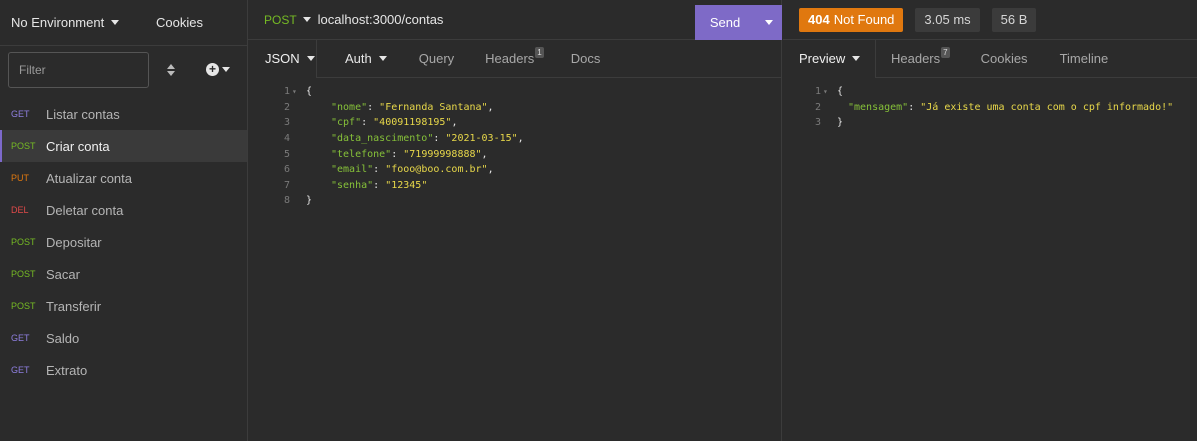  I want to click on line-number: 8, so click(286, 201).